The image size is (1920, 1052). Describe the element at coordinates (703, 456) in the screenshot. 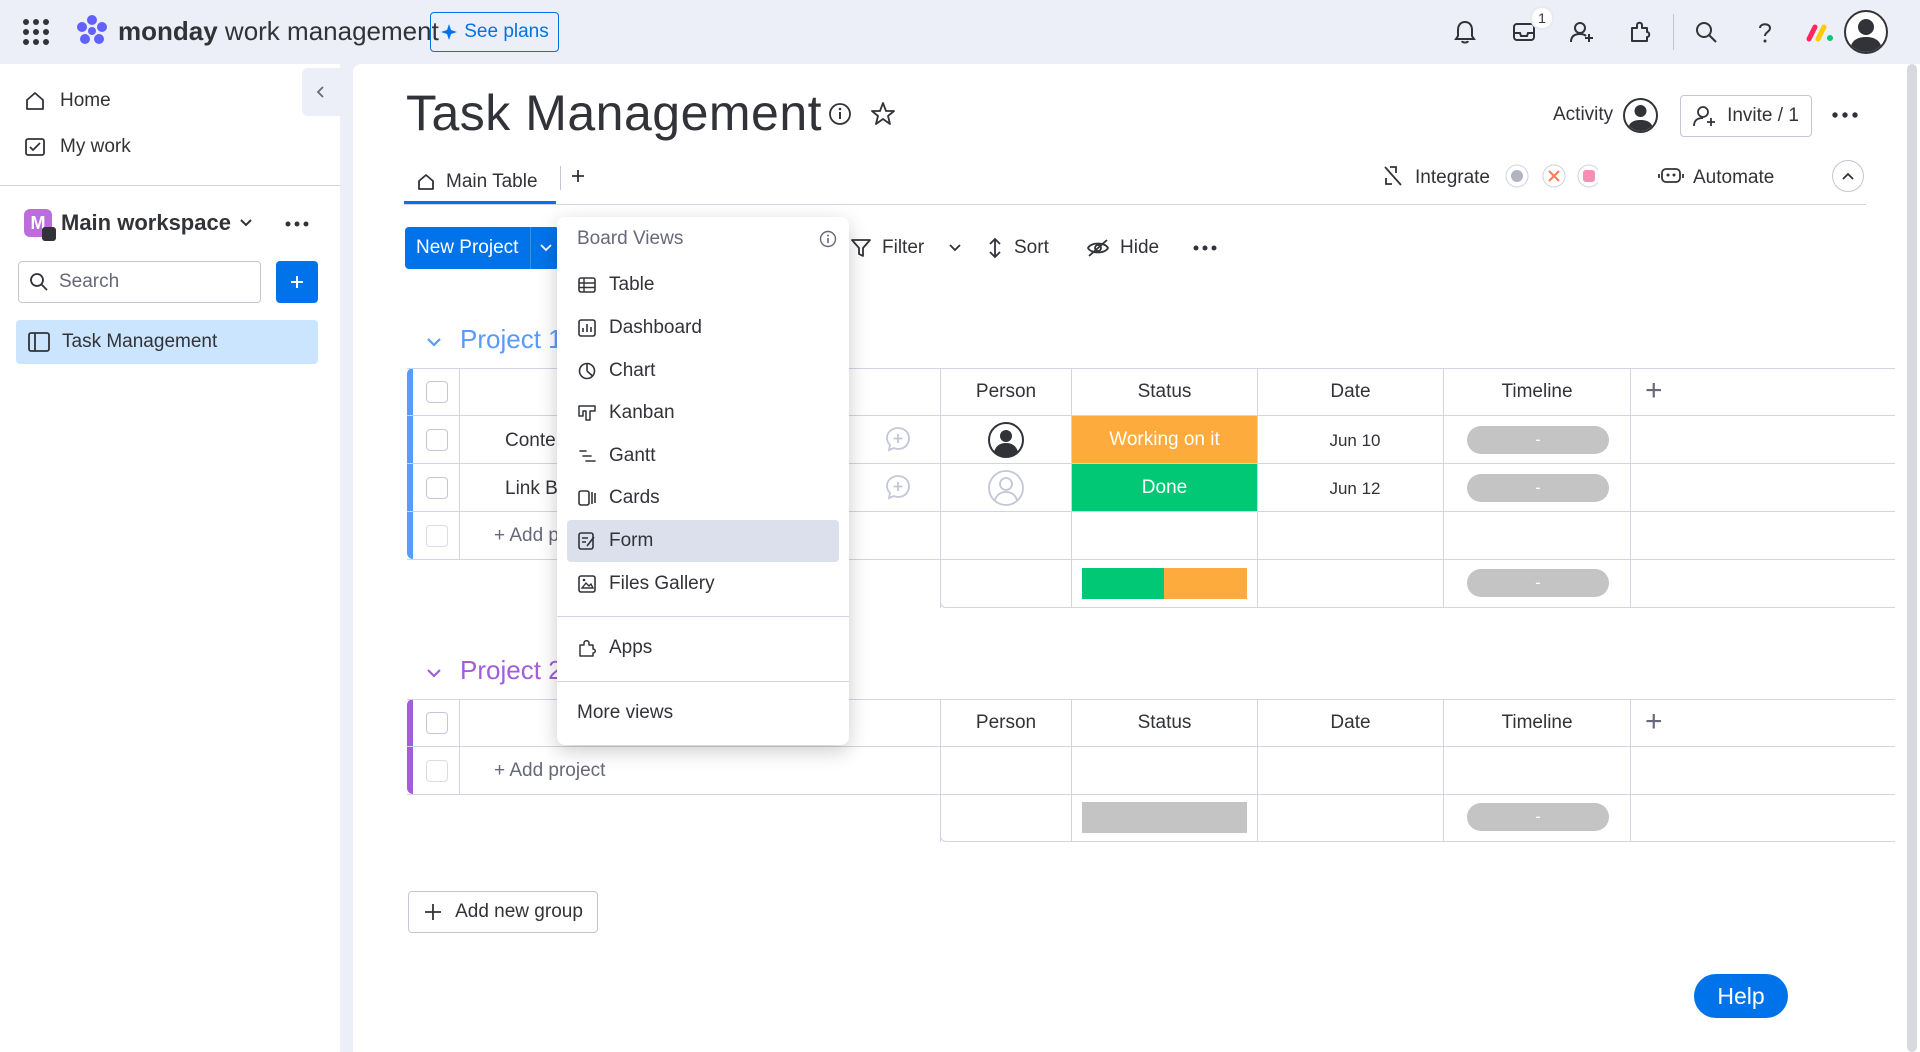

I see `menu-item-gantt: Gantt` at that location.